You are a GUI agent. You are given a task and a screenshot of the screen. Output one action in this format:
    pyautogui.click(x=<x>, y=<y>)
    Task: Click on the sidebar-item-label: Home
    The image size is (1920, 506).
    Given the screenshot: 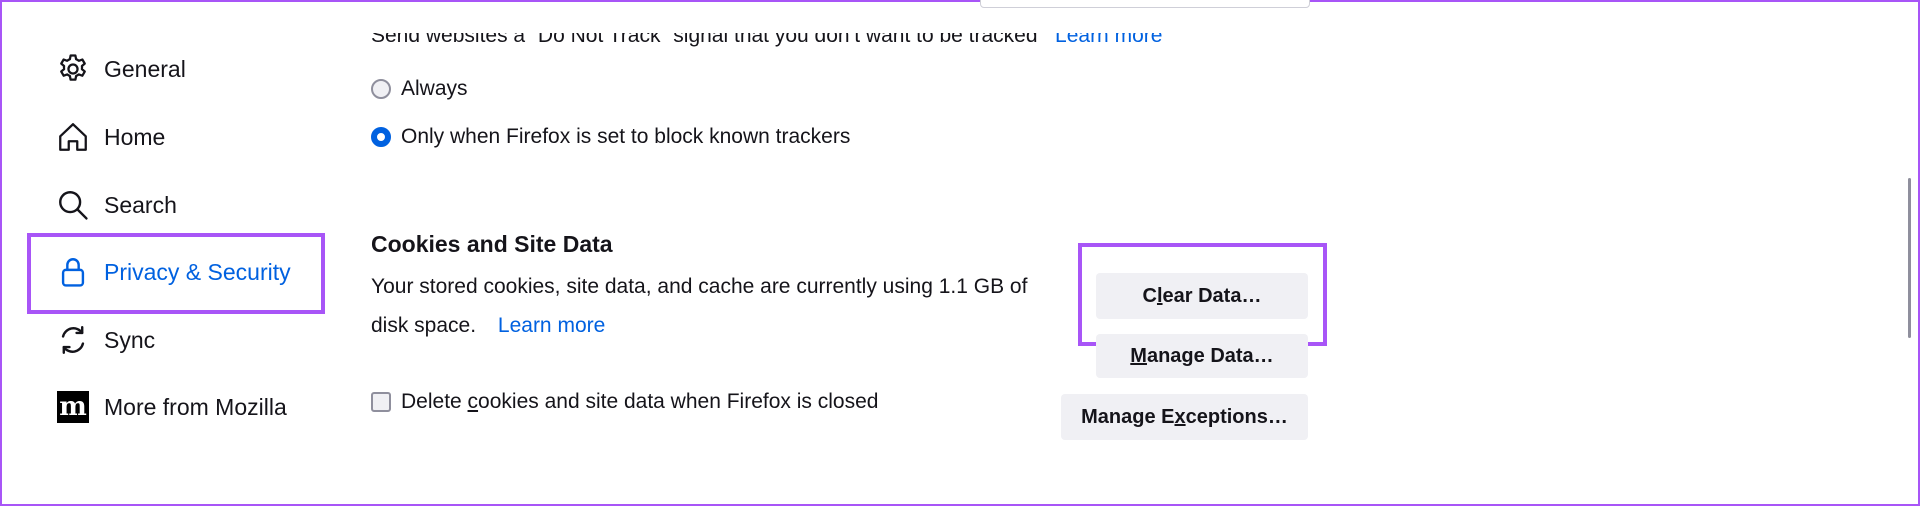 What is the action you would take?
    pyautogui.click(x=135, y=136)
    